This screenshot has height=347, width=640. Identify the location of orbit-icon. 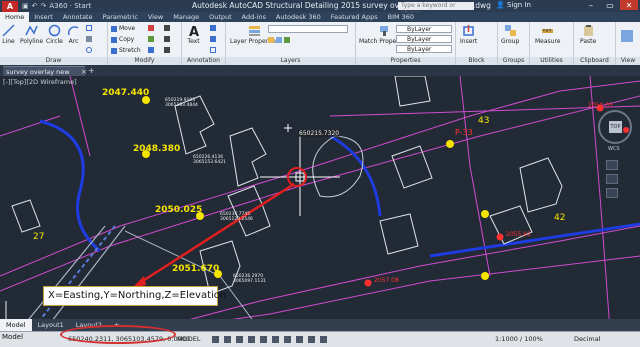
(612, 193).